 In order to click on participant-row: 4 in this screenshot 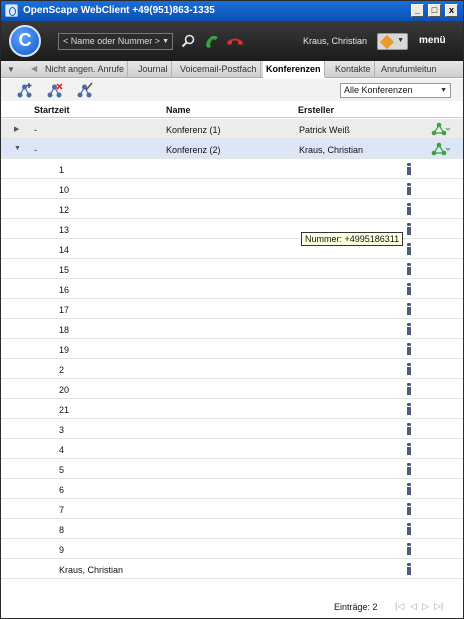, I will do `click(232, 449)`.